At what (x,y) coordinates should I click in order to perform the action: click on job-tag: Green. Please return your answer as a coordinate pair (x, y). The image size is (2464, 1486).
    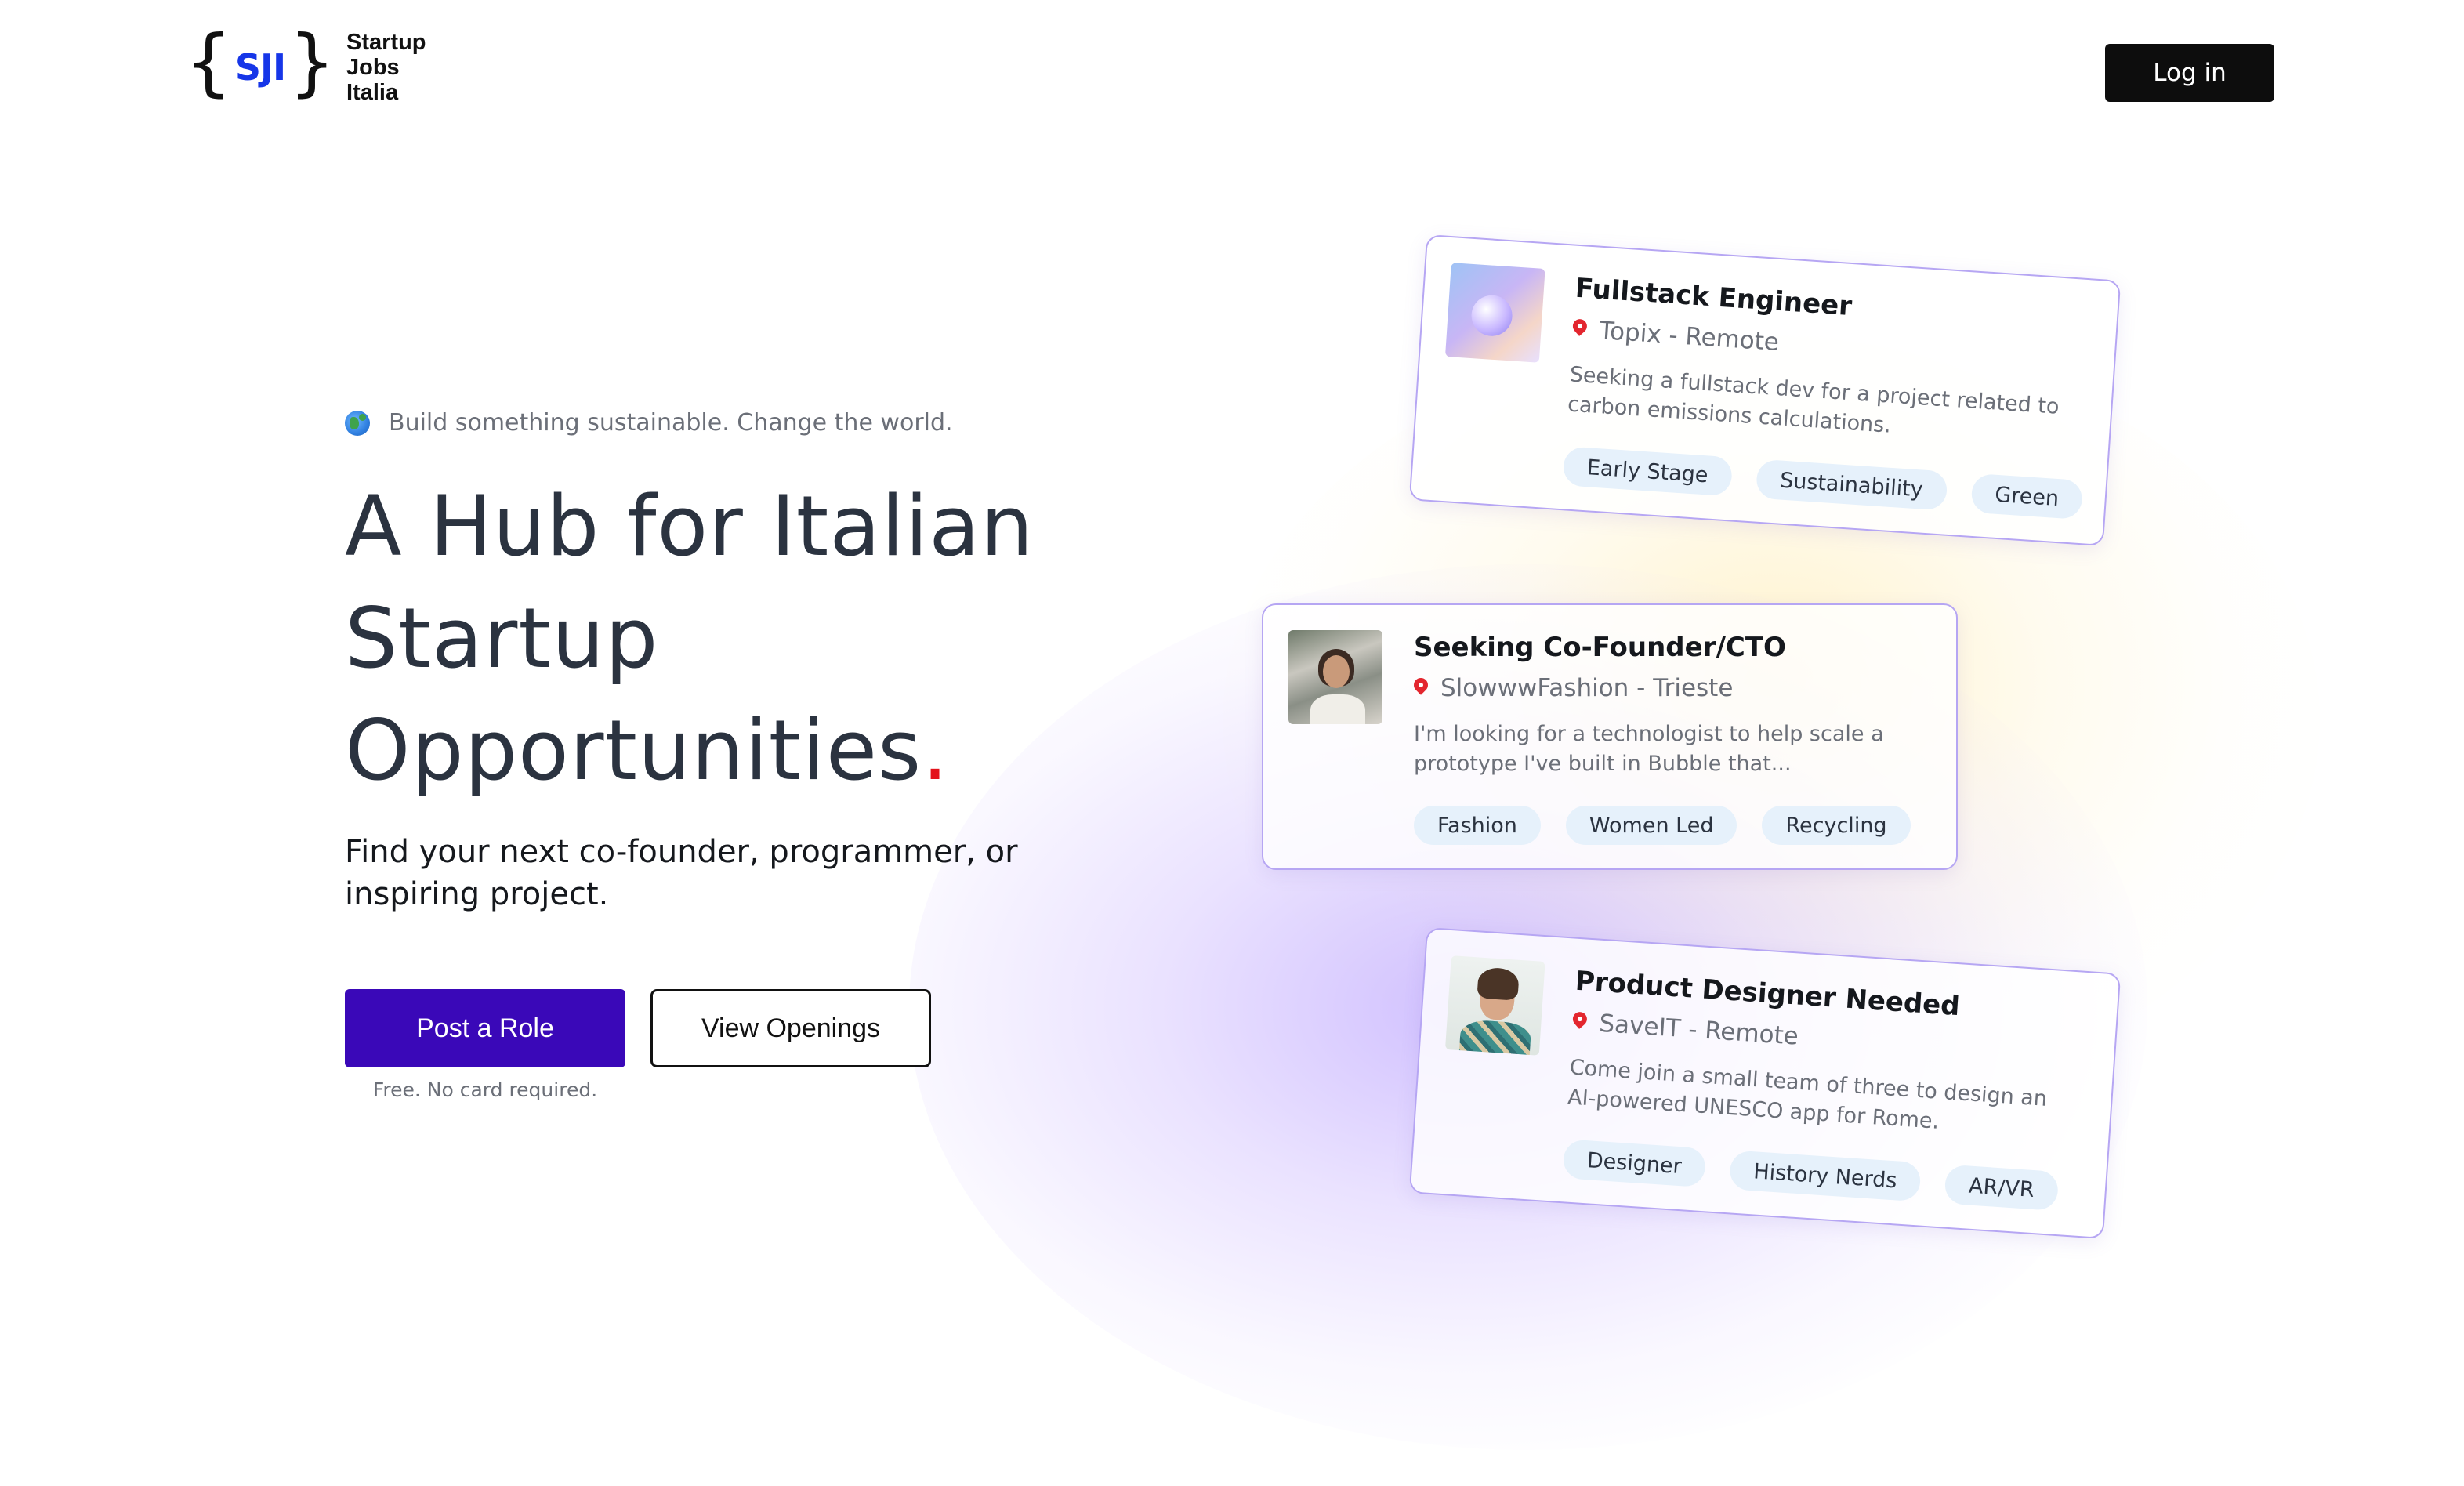
    Looking at the image, I should click on (2026, 497).